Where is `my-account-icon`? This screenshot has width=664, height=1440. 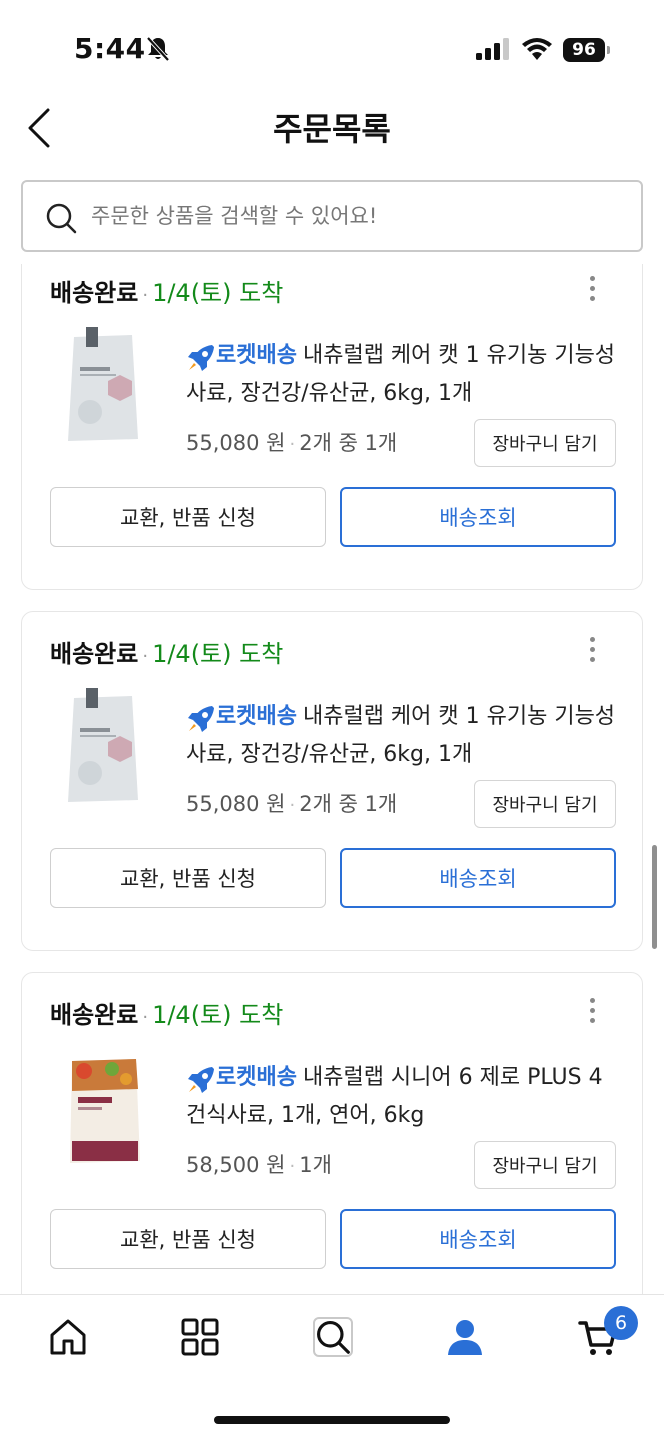 my-account-icon is located at coordinates (465, 1337).